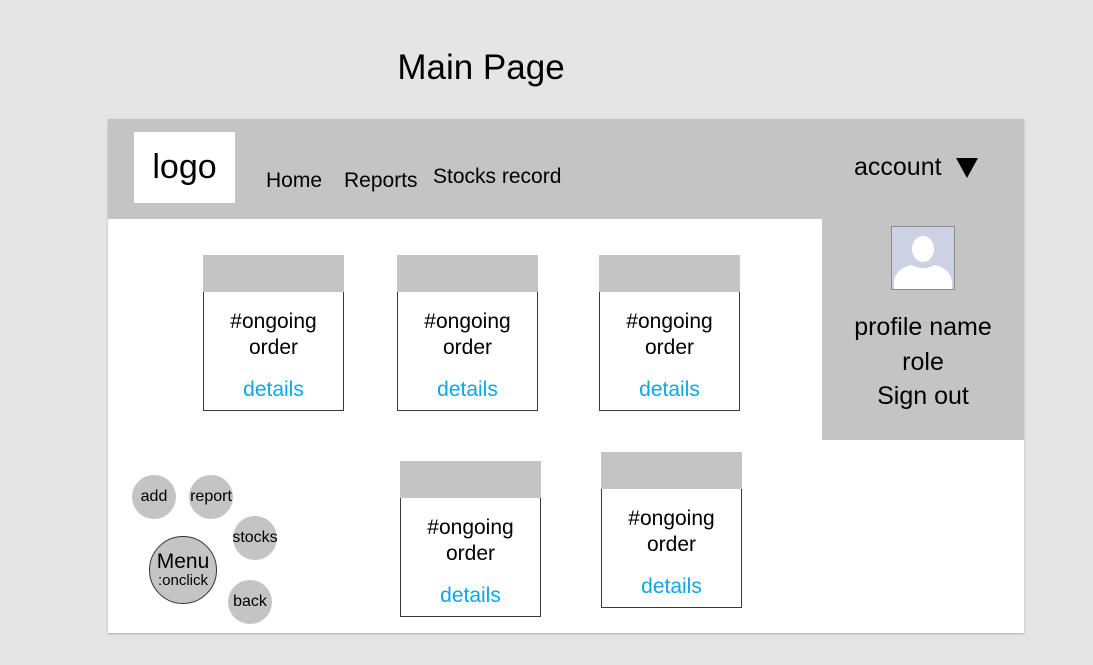  Describe the element at coordinates (183, 561) in the screenshot. I see `menu-label: Menu` at that location.